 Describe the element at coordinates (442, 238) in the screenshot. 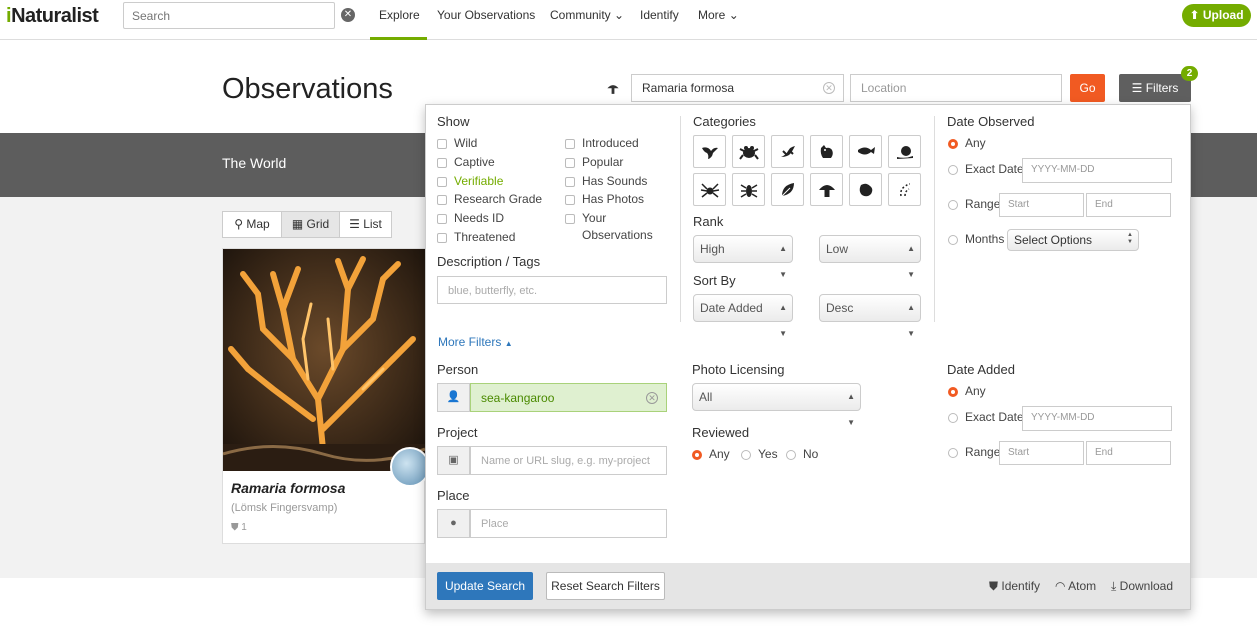

I see `threatened-checkbox` at that location.